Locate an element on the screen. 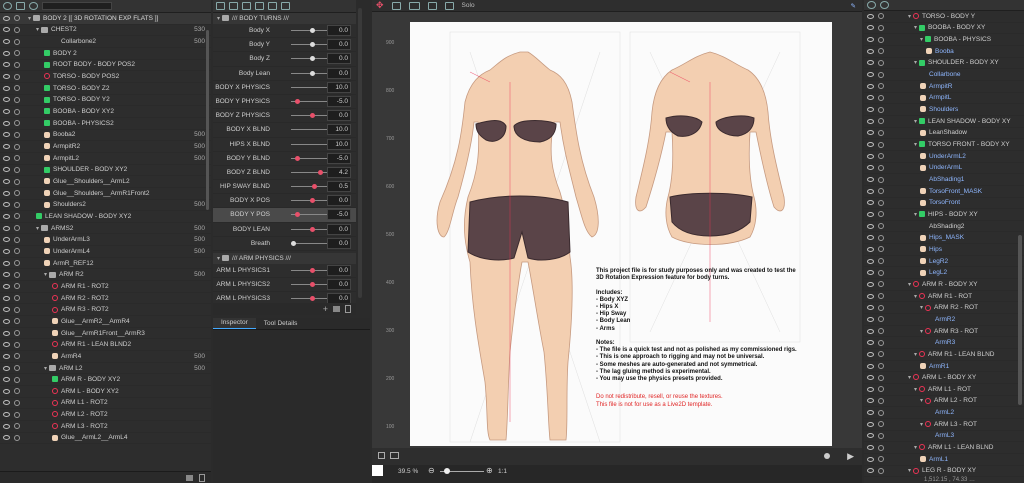 The width and height of the screenshot is (1024, 483). deformer-row: ▾ BOOBA - BODY XY is located at coordinates (944, 29).